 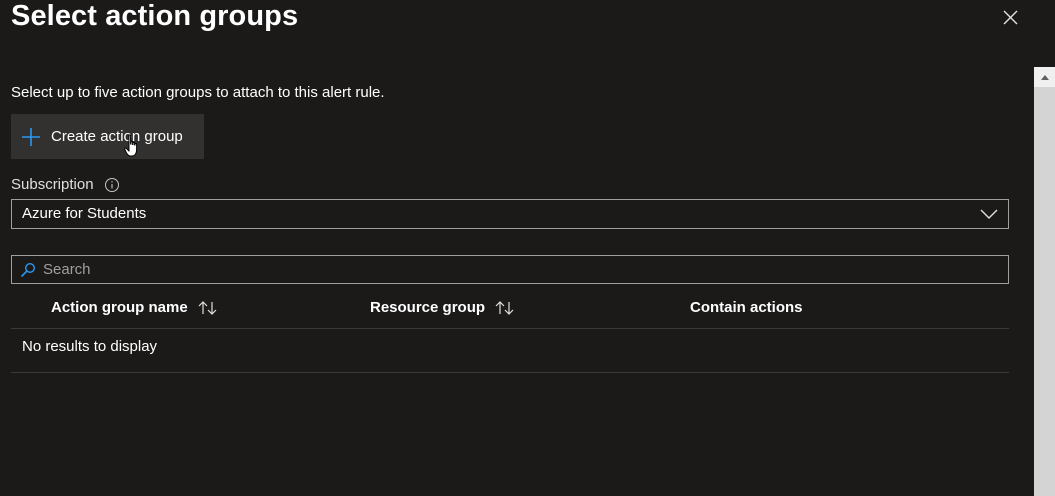 I want to click on column-header-label: Contain actions, so click(x=746, y=307).